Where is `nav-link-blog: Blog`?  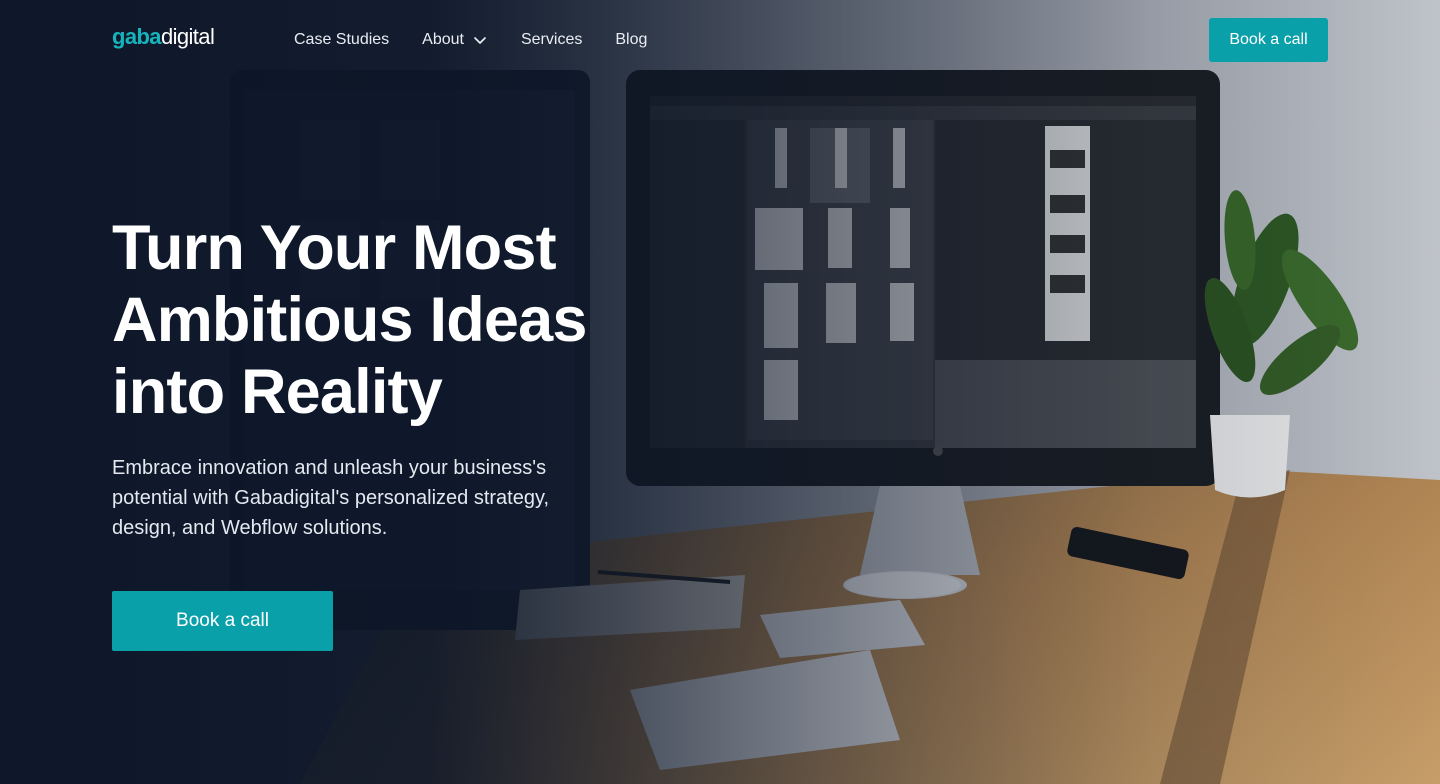
nav-link-blog: Blog is located at coordinates (631, 40).